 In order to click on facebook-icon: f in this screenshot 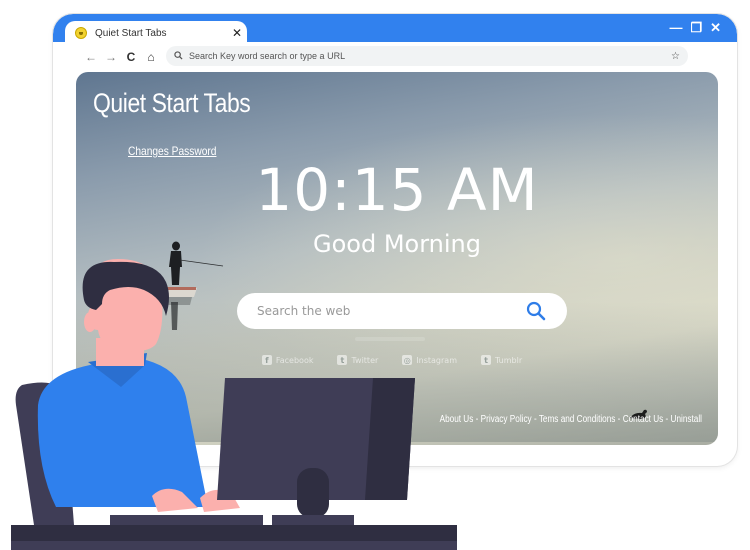, I will do `click(266, 360)`.